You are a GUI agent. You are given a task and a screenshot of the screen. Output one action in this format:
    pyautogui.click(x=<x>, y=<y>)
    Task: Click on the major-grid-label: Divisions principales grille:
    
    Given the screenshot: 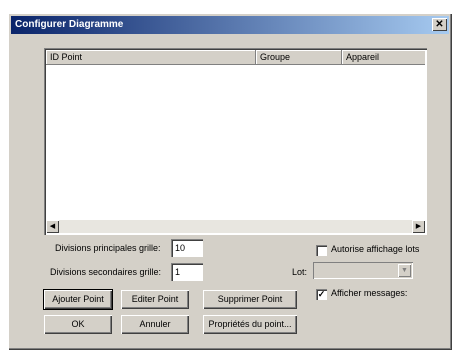 What is the action you would take?
    pyautogui.click(x=108, y=248)
    